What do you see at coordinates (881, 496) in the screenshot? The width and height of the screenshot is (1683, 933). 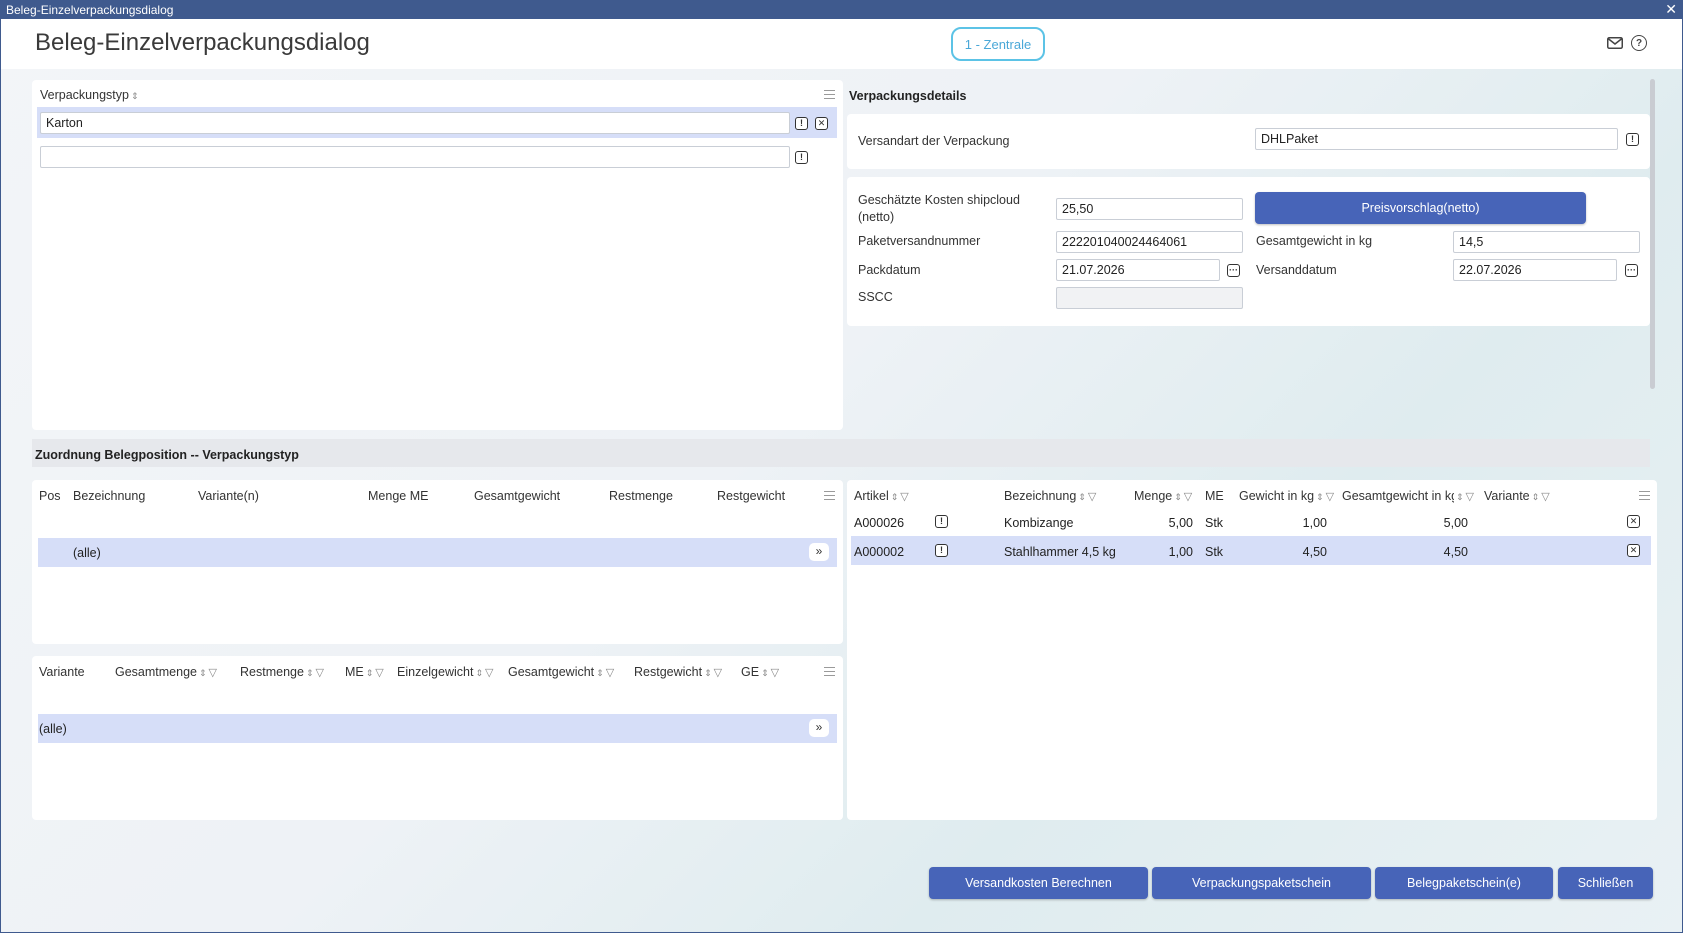 I see `col-artikel: Artikel ⇕ ▽` at bounding box center [881, 496].